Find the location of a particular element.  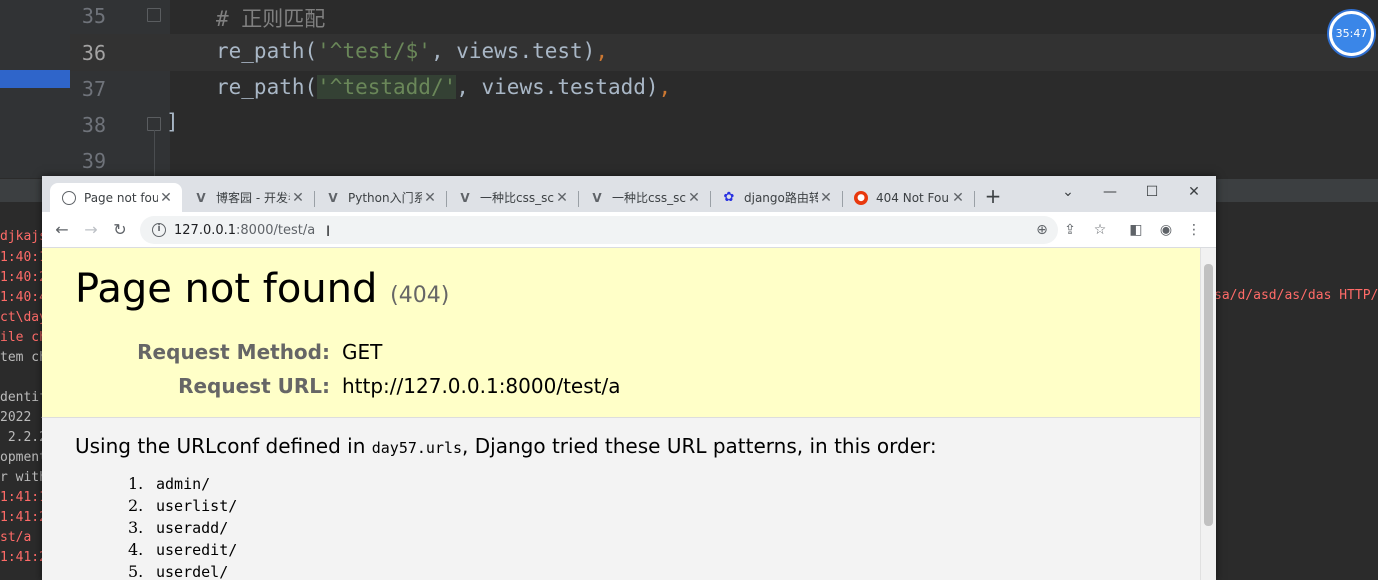

console-line: r with is located at coordinates (23, 477).